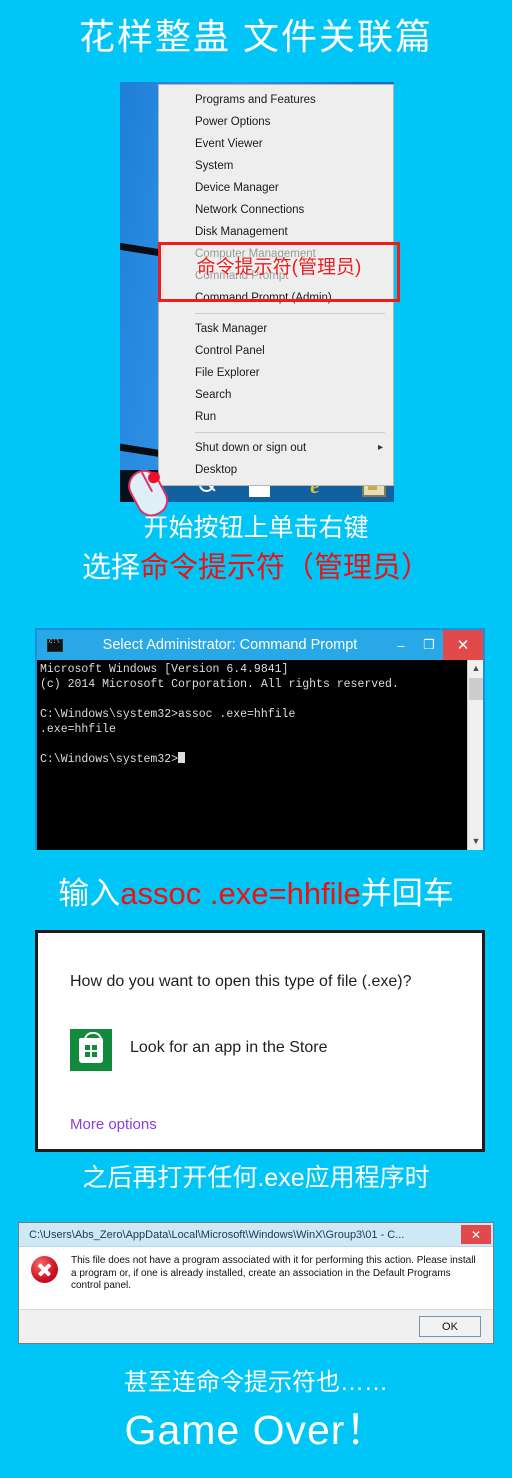  I want to click on menu-item-disk-management: Disk Management, so click(276, 232).